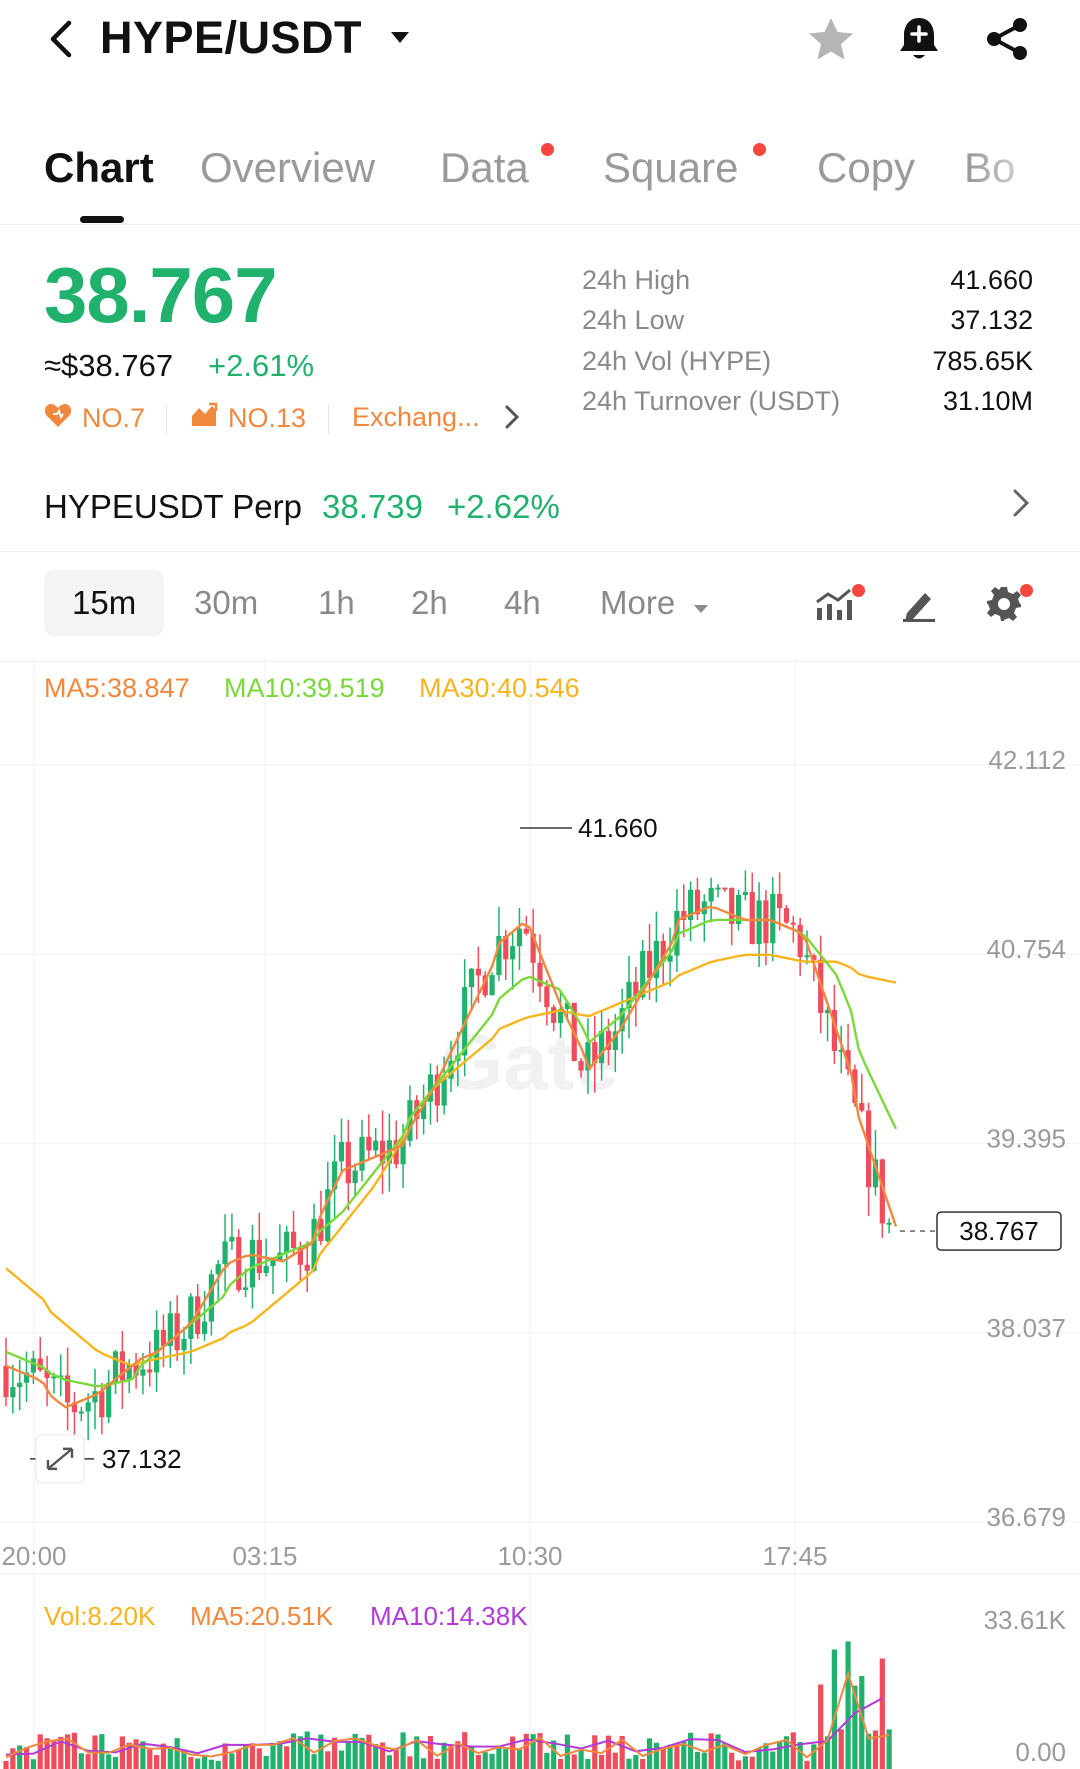 The height and width of the screenshot is (1769, 1080). Describe the element at coordinates (1026, 949) in the screenshot. I see `y-tick-label: 40.754` at that location.